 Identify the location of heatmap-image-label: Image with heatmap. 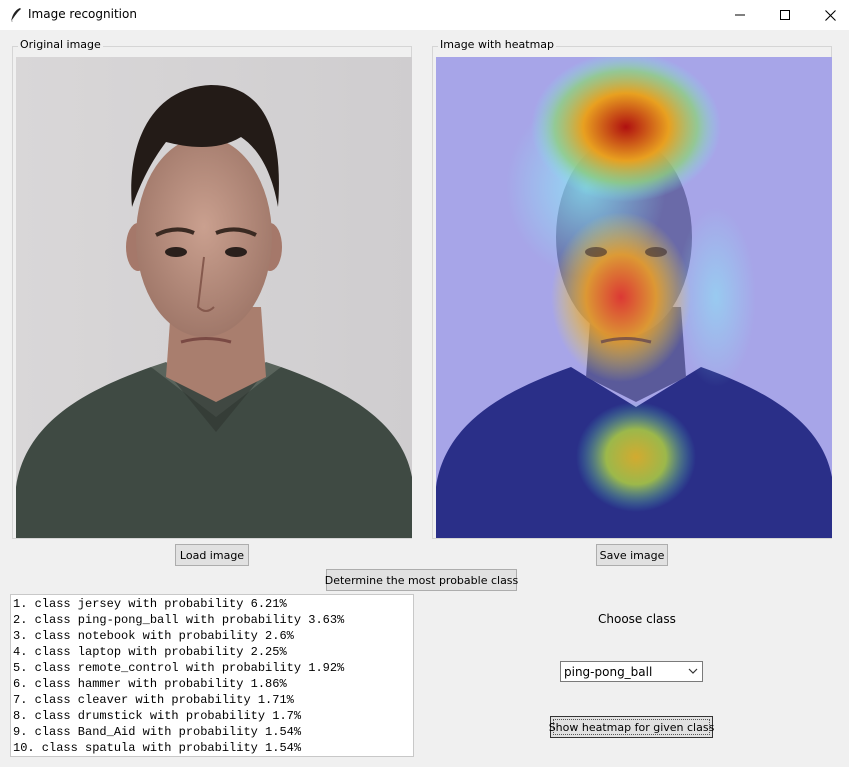
(497, 45).